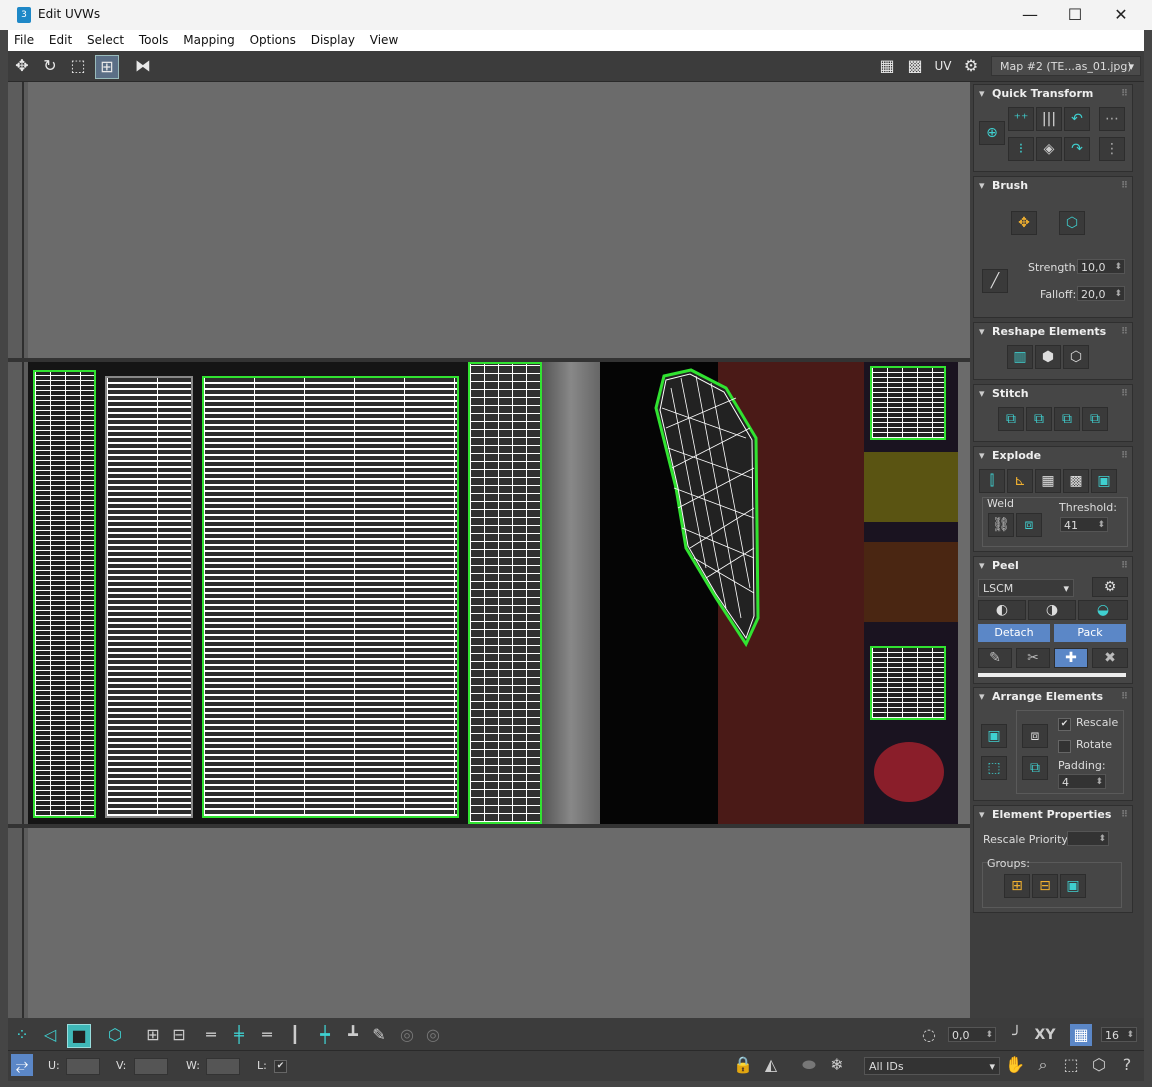  What do you see at coordinates (50, 1035) in the screenshot?
I see `edge-mode-icon: ◁` at bounding box center [50, 1035].